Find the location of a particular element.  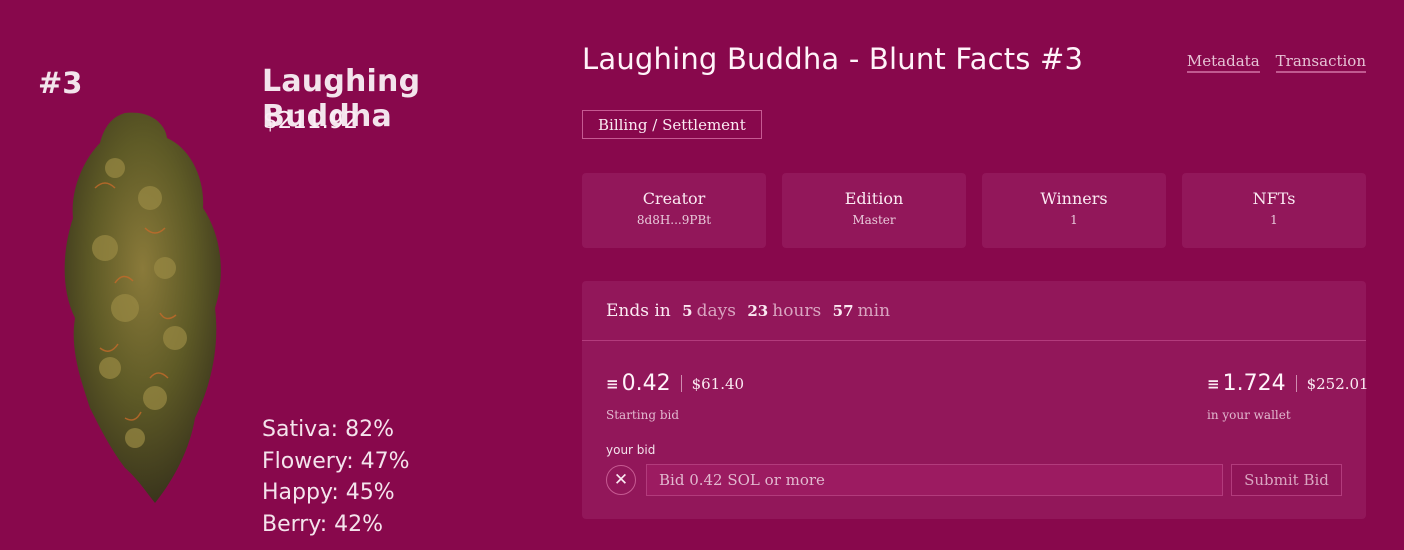

mins-unit: min is located at coordinates (874, 311).